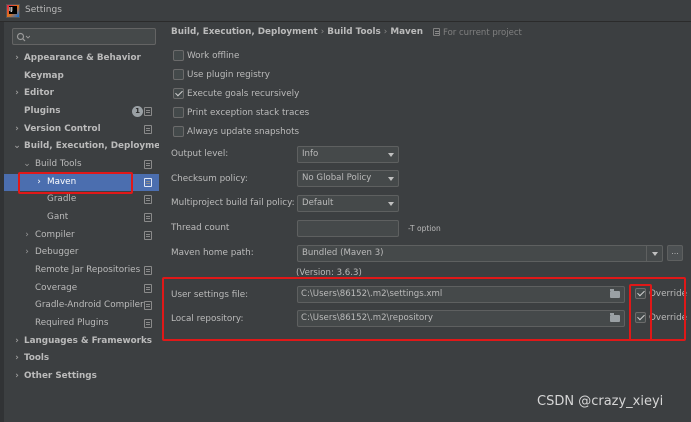 This screenshot has height=422, width=691. I want to click on sidebar-item-version-control: › Version Control, so click(81, 129).